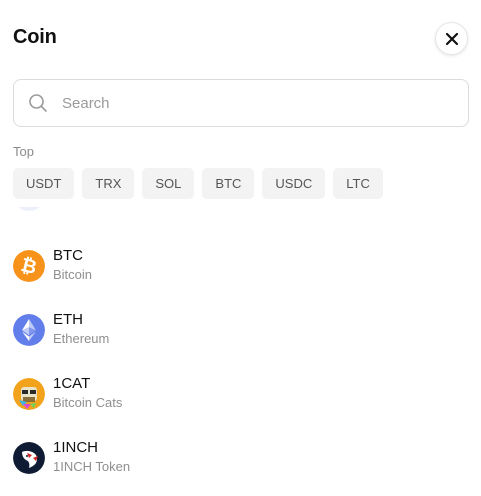 Image resolution: width=481 pixels, height=496 pixels. Describe the element at coordinates (23, 151) in the screenshot. I see `top-label: Top` at that location.